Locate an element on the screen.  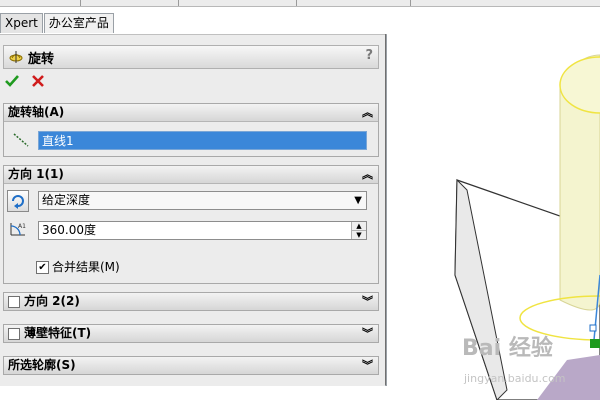
revolve-icon is located at coordinates (16, 57).